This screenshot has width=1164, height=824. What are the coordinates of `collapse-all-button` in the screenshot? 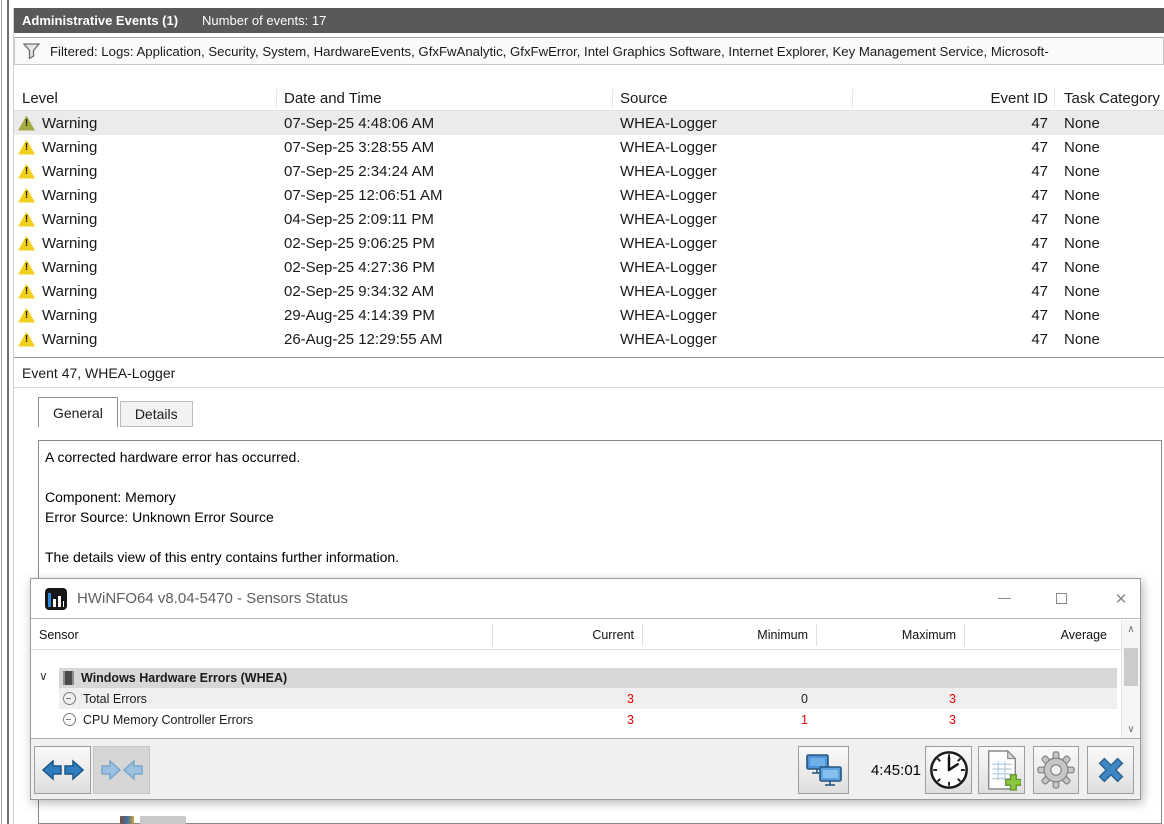 It's located at (121, 770).